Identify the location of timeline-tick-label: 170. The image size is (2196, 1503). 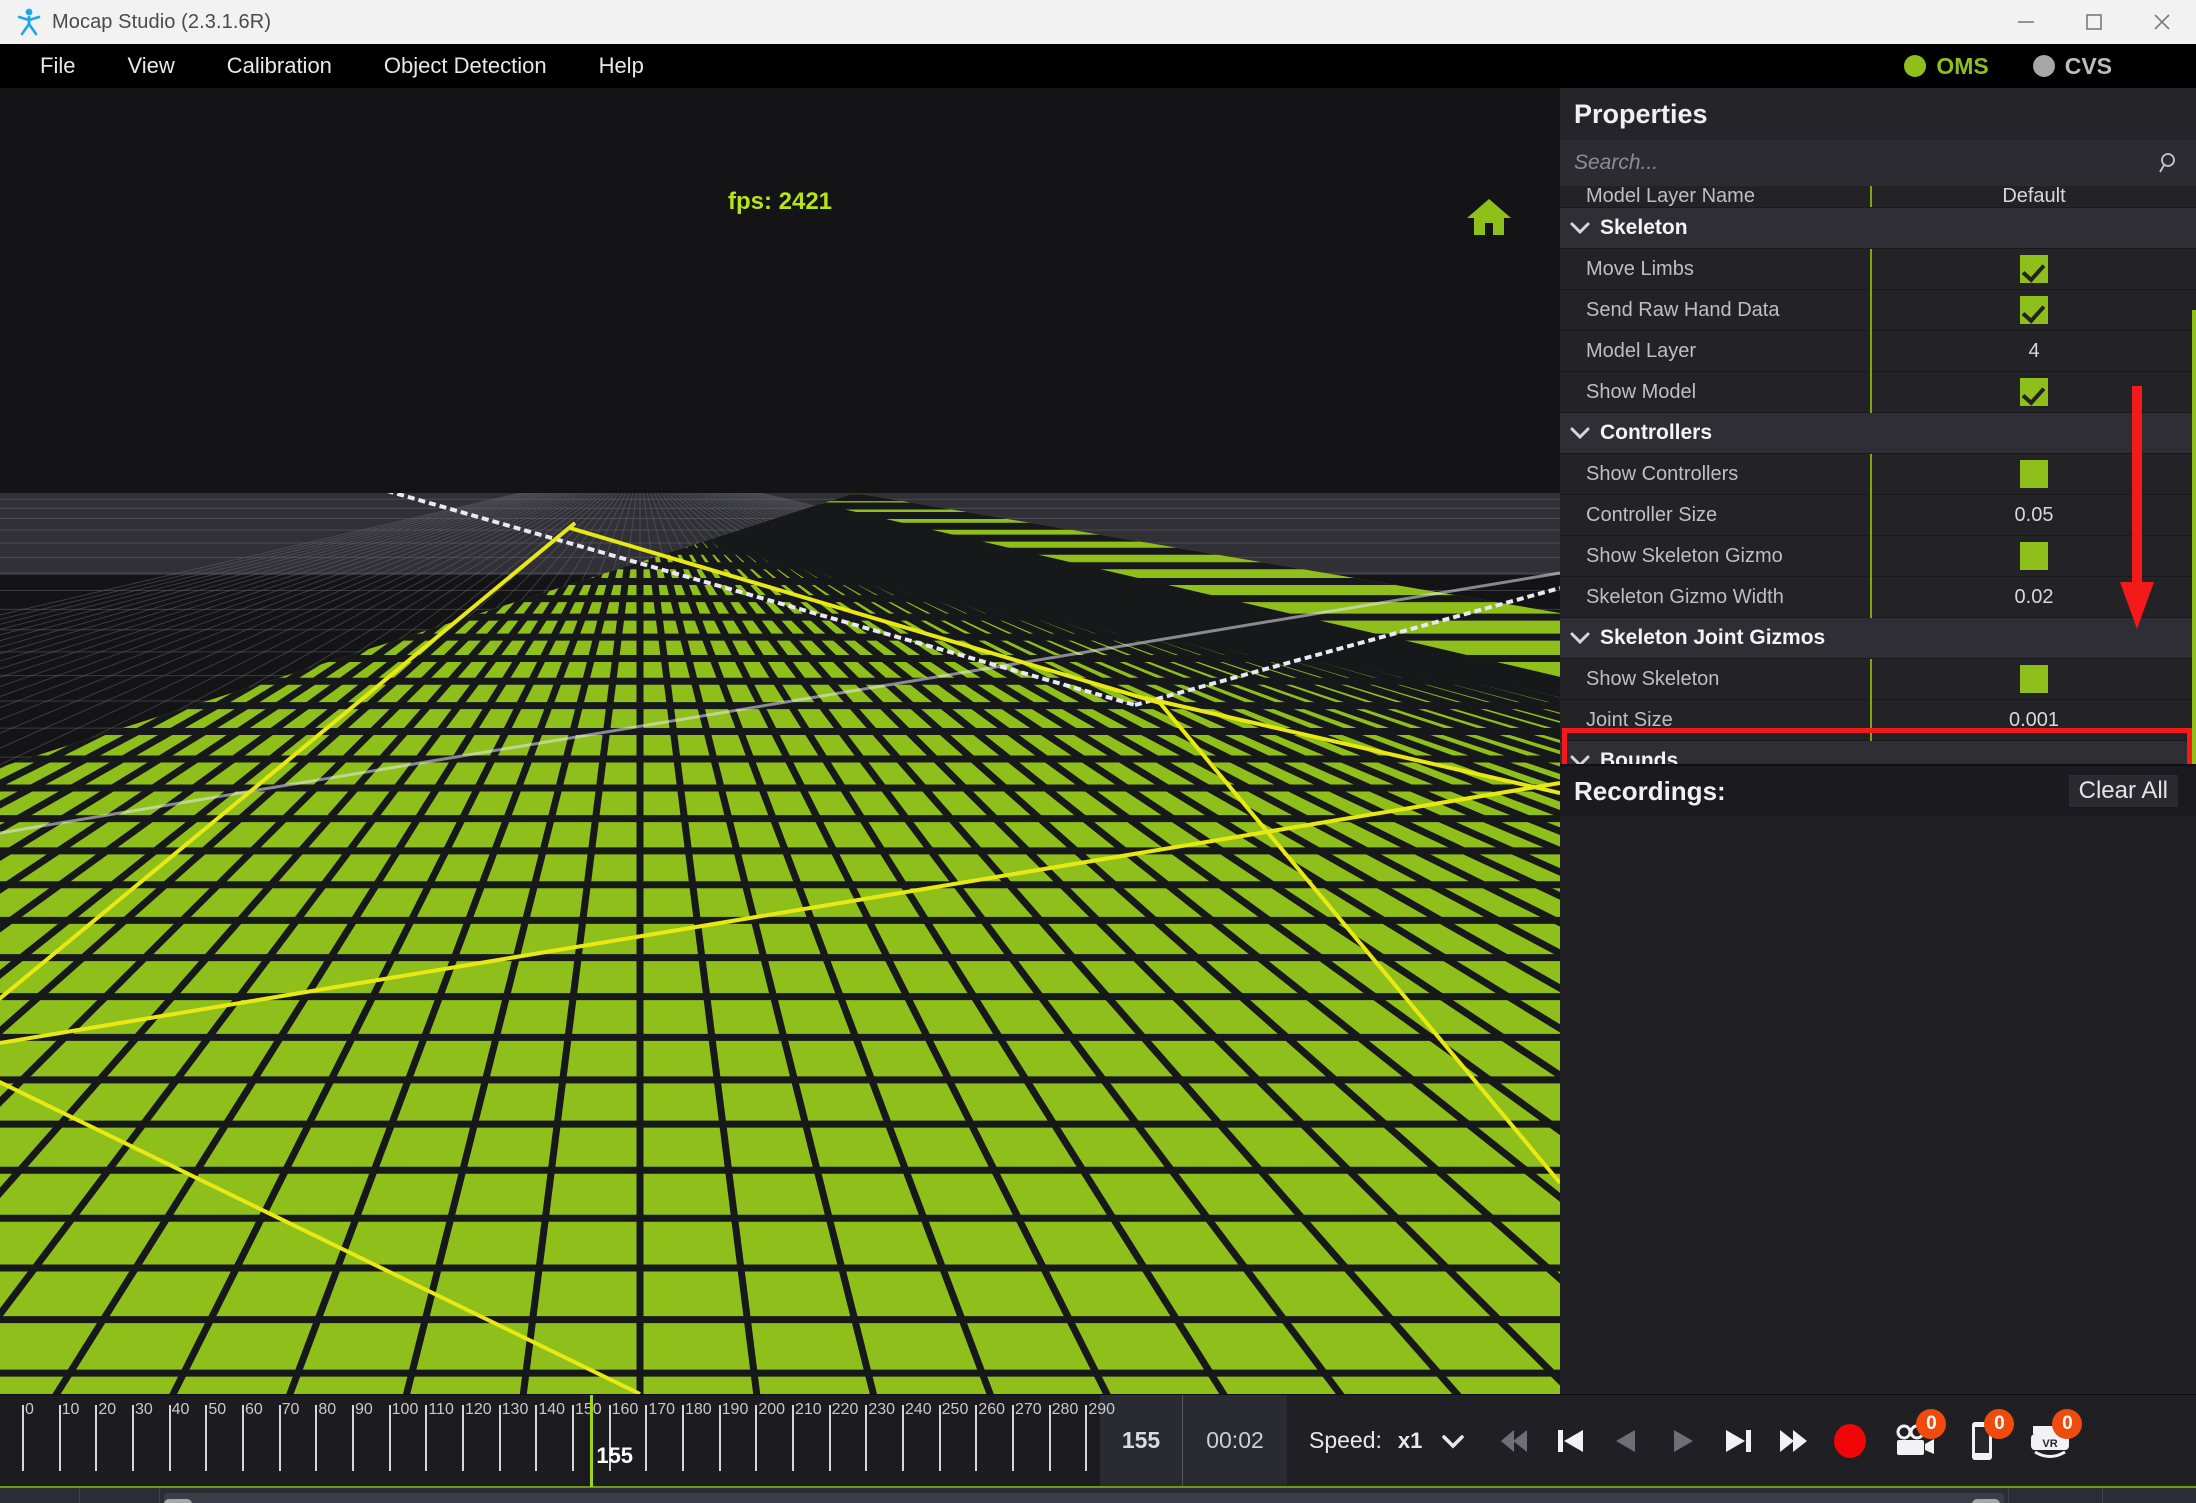
(662, 1409).